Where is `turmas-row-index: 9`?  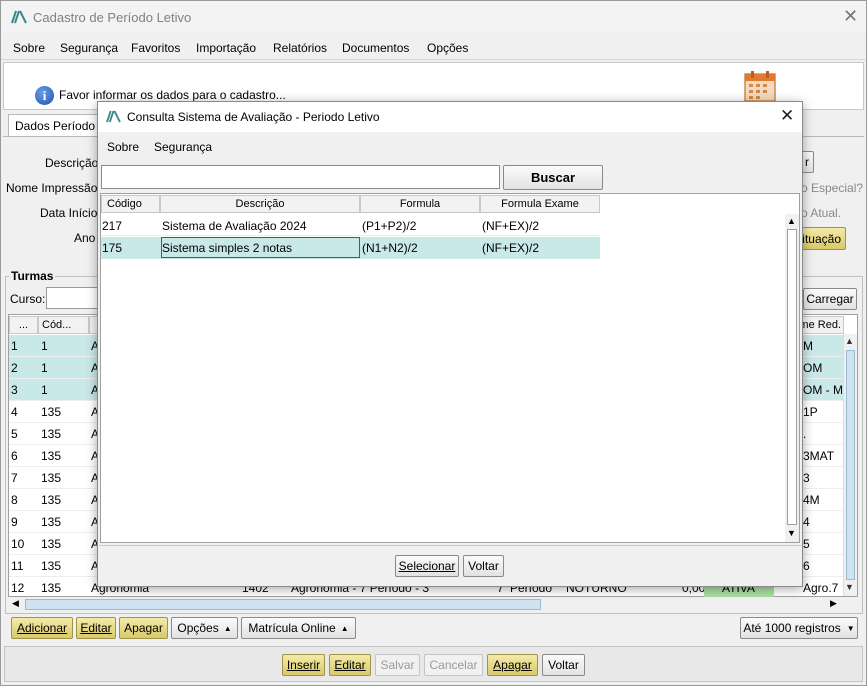 turmas-row-index: 9 is located at coordinates (14, 522).